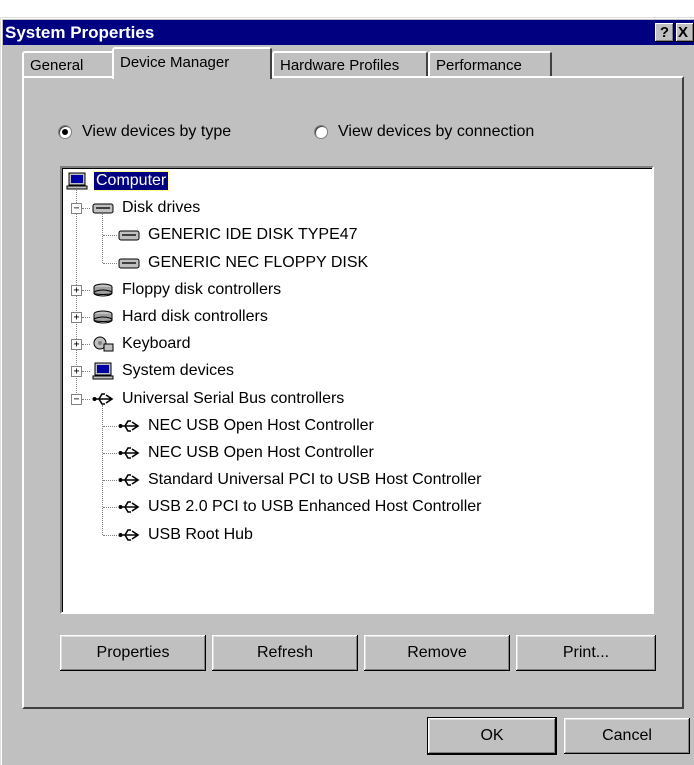  I want to click on device-category: Universal Serial Bus controllers, so click(219, 399).